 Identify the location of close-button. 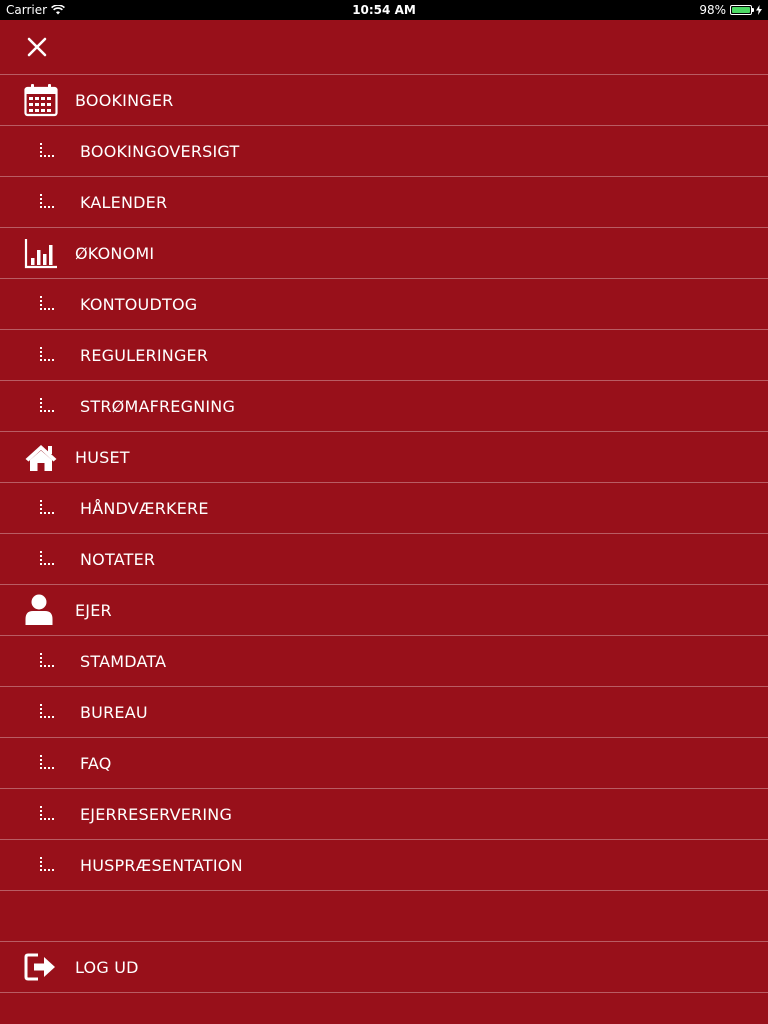
(37, 47).